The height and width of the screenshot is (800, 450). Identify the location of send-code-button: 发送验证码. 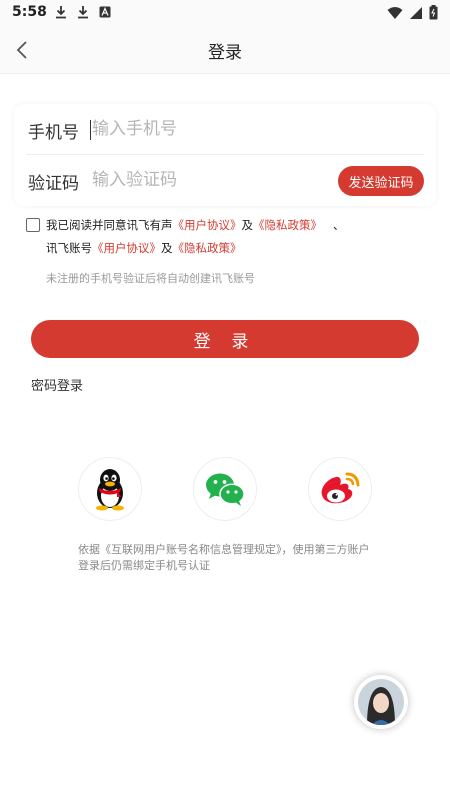
(381, 181).